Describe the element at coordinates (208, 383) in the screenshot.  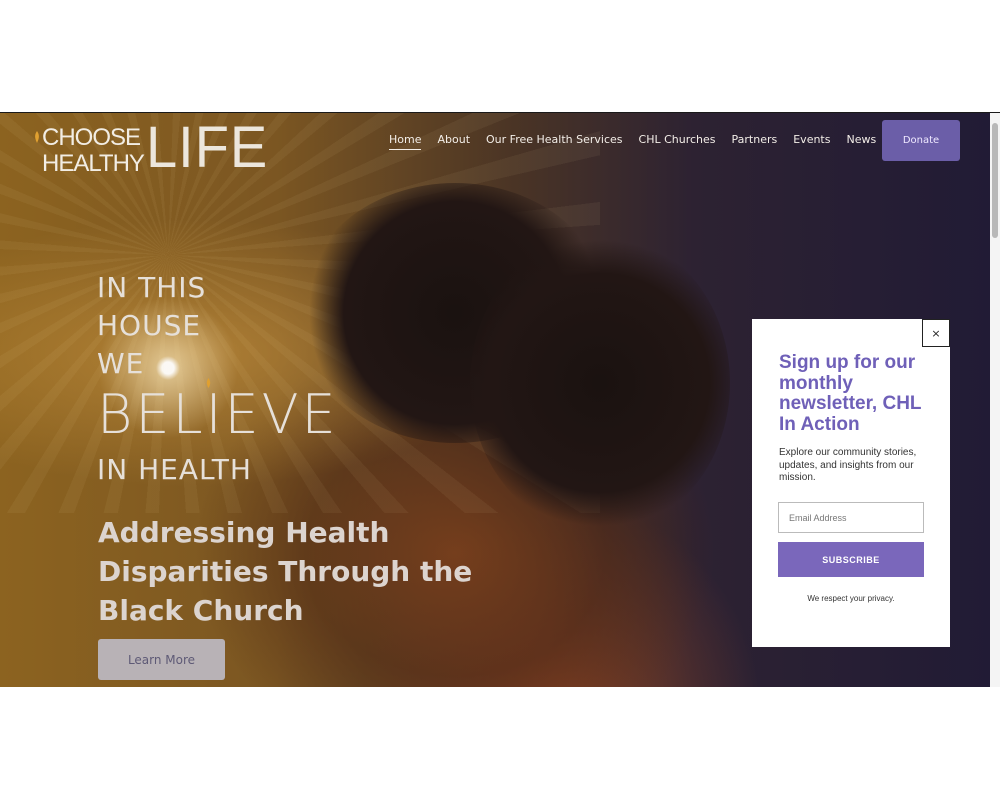
I see `flame-icon` at that location.